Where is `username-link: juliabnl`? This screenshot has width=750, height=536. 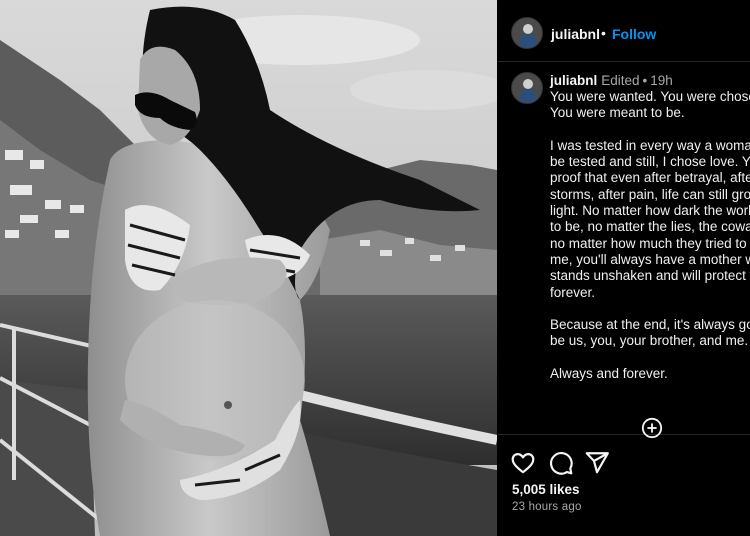 username-link: juliabnl is located at coordinates (575, 34).